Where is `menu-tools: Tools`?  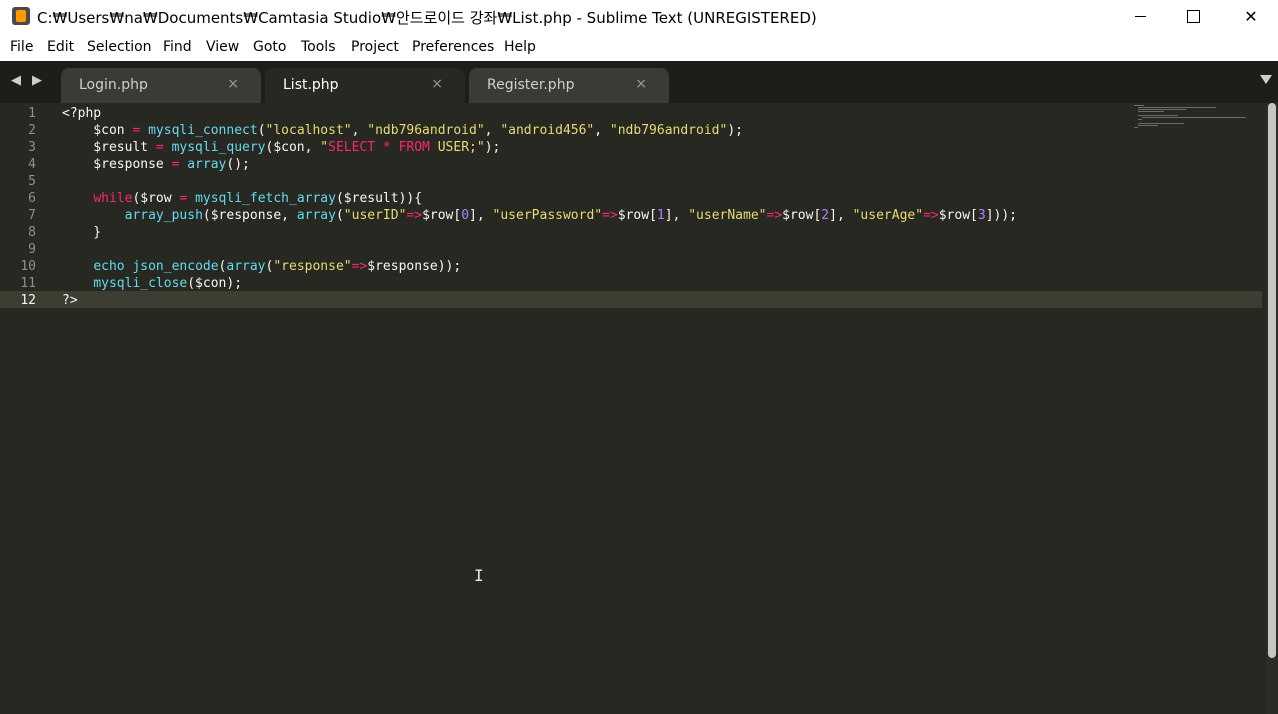
menu-tools: Tools is located at coordinates (318, 47).